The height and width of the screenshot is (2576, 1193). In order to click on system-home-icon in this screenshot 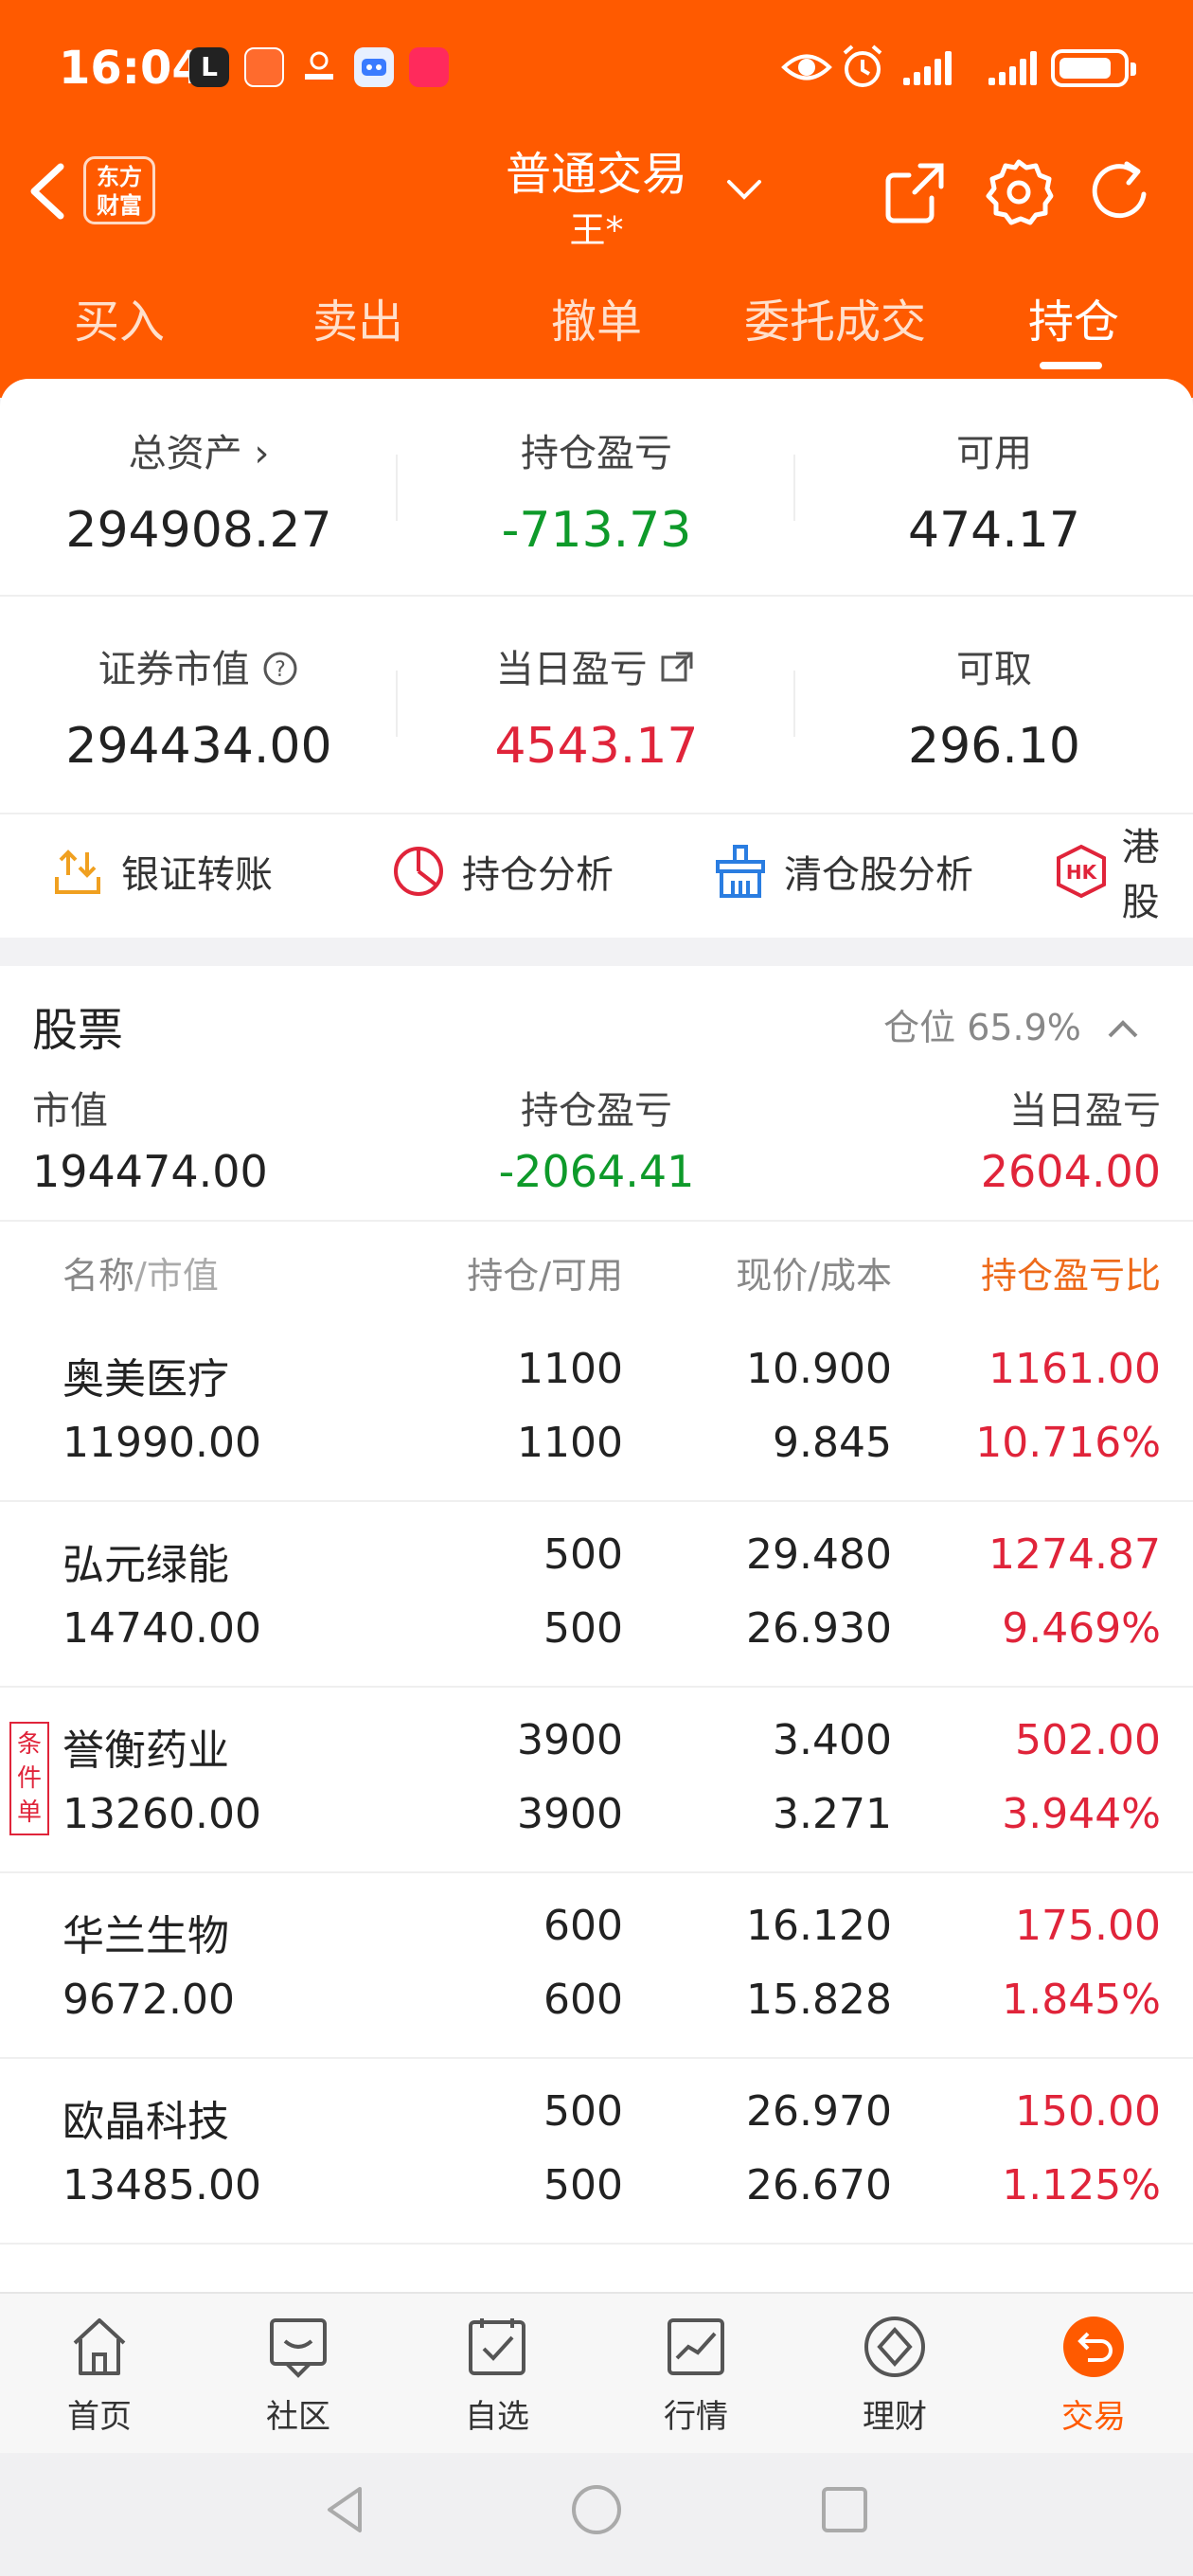, I will do `click(596, 2511)`.